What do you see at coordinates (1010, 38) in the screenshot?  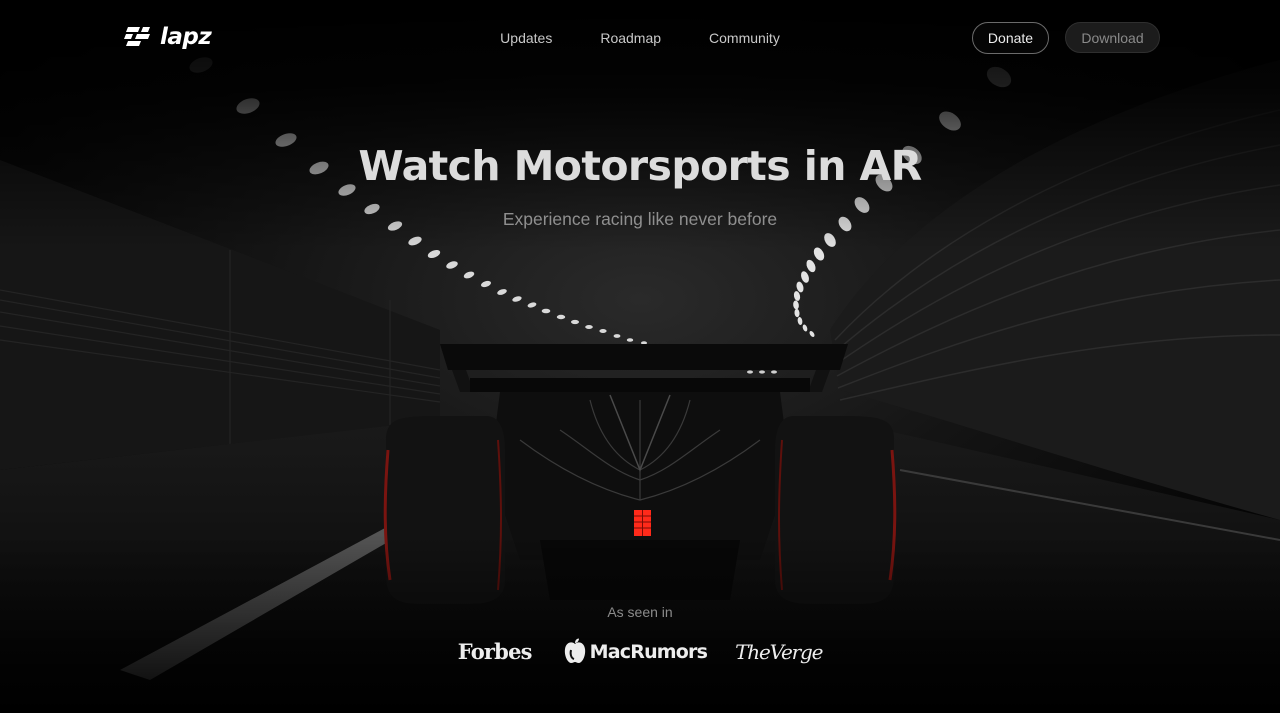 I see `donate-button: Donate` at bounding box center [1010, 38].